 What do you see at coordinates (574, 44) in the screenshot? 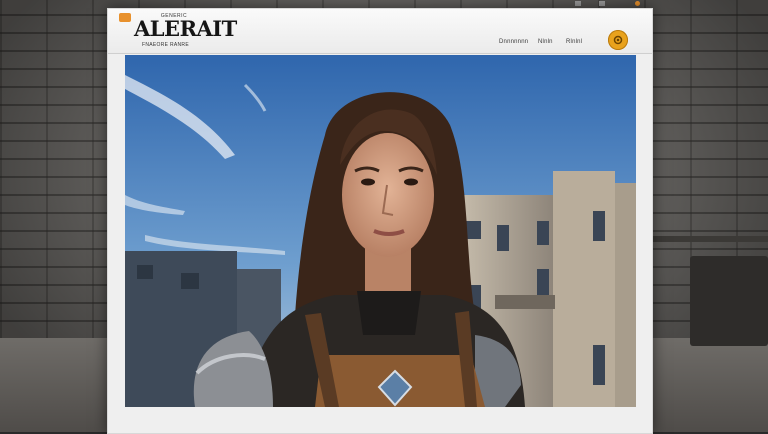
I see `nav-link-3: Rlnlnl` at bounding box center [574, 44].